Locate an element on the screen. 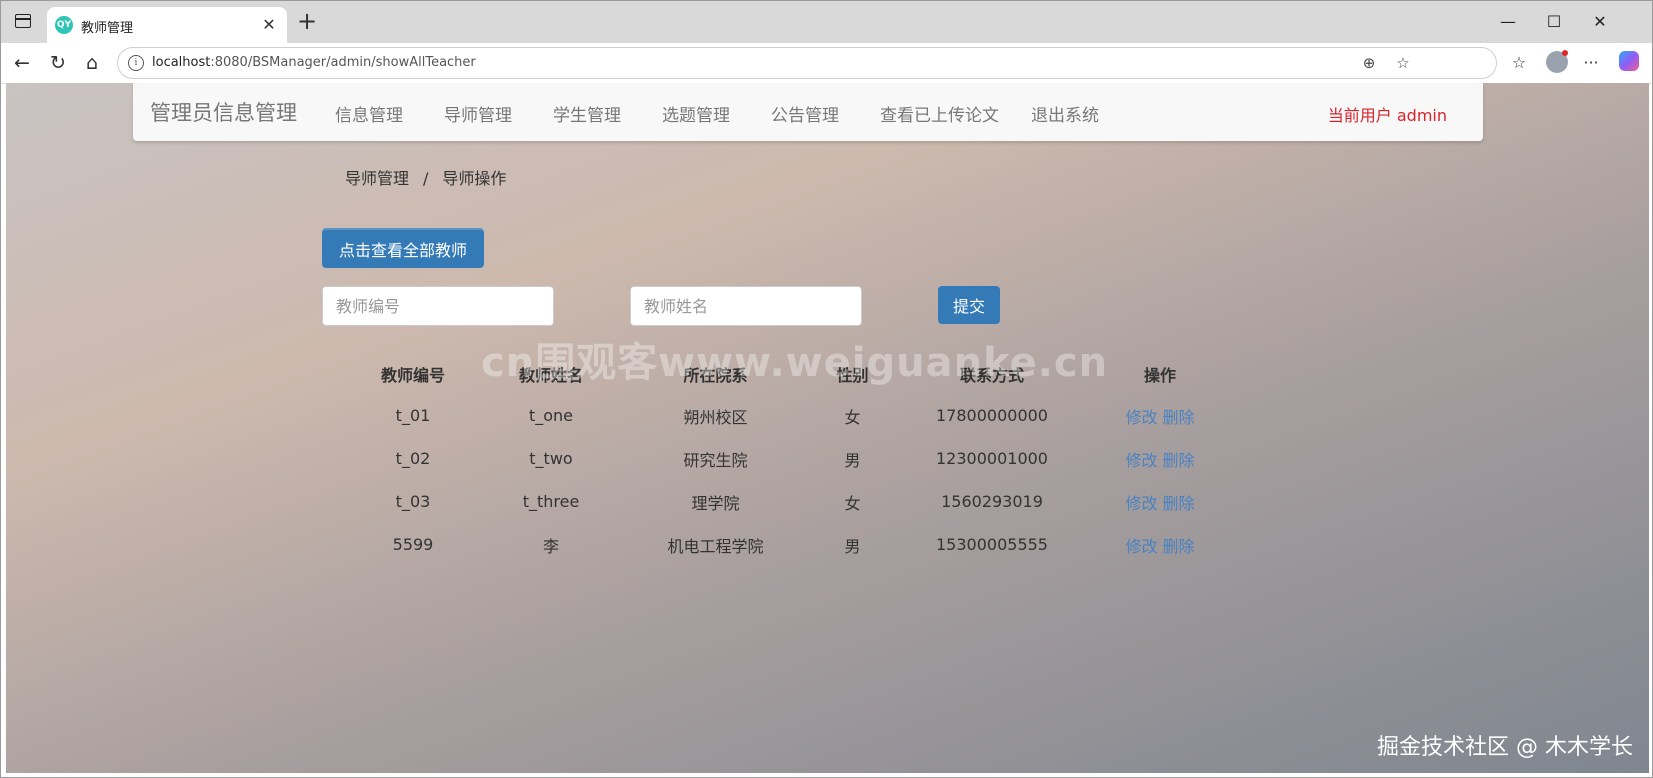 This screenshot has width=1653, height=778. table-row: t_03 t_three 理学院 女 1560293019 修改 删除 is located at coordinates (804, 501).